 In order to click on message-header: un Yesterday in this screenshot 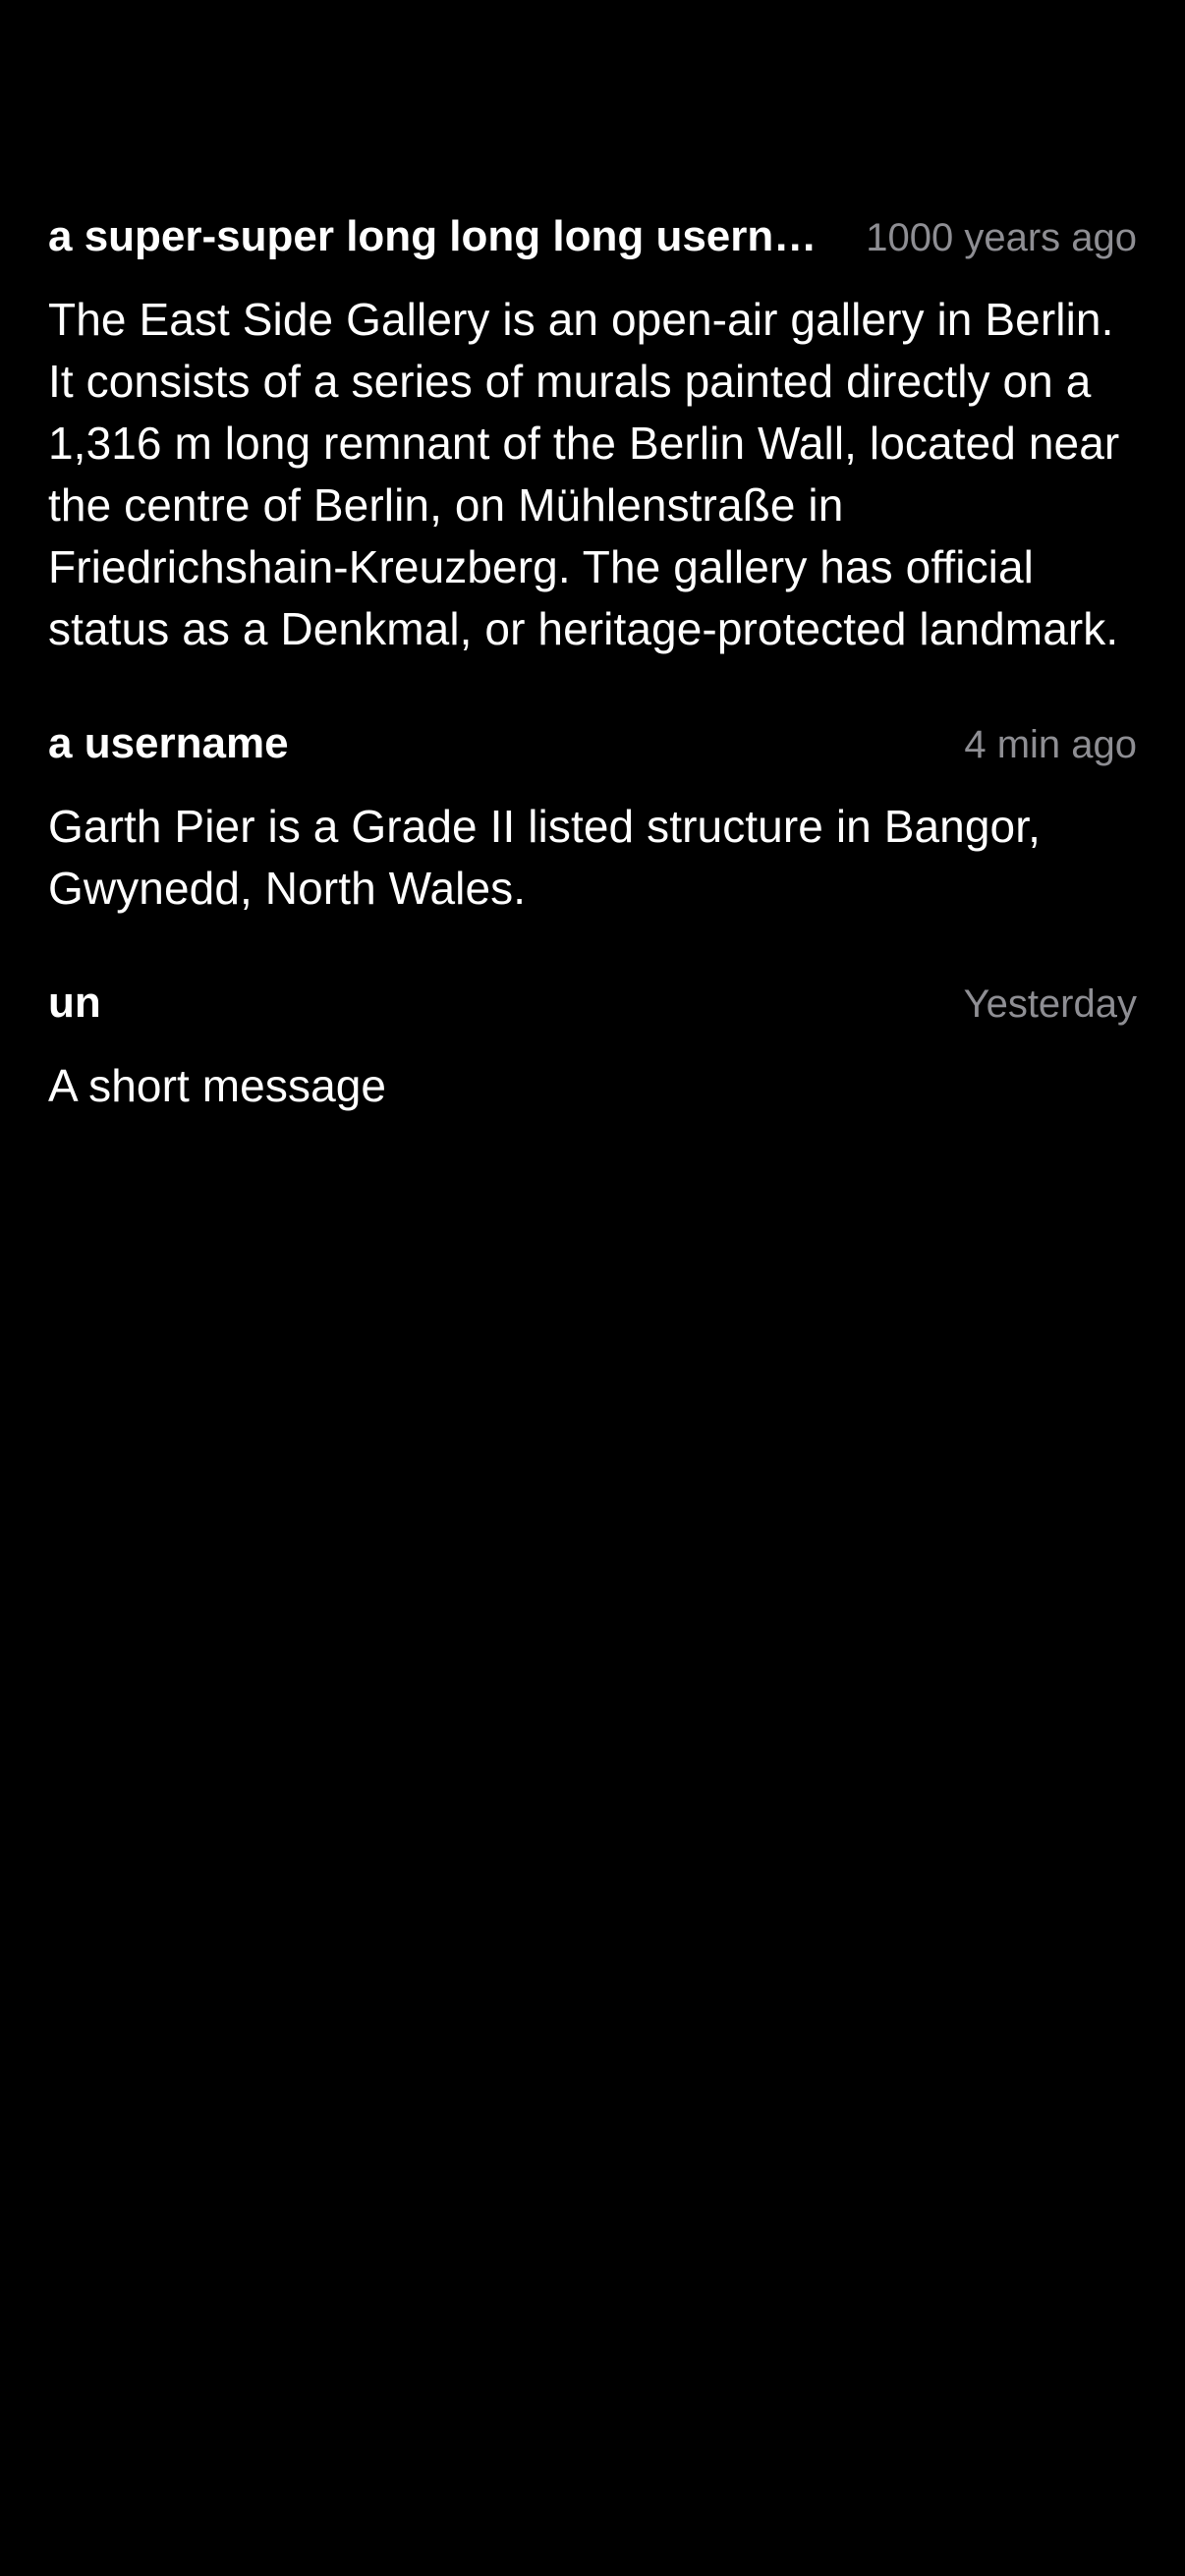, I will do `click(592, 1010)`.